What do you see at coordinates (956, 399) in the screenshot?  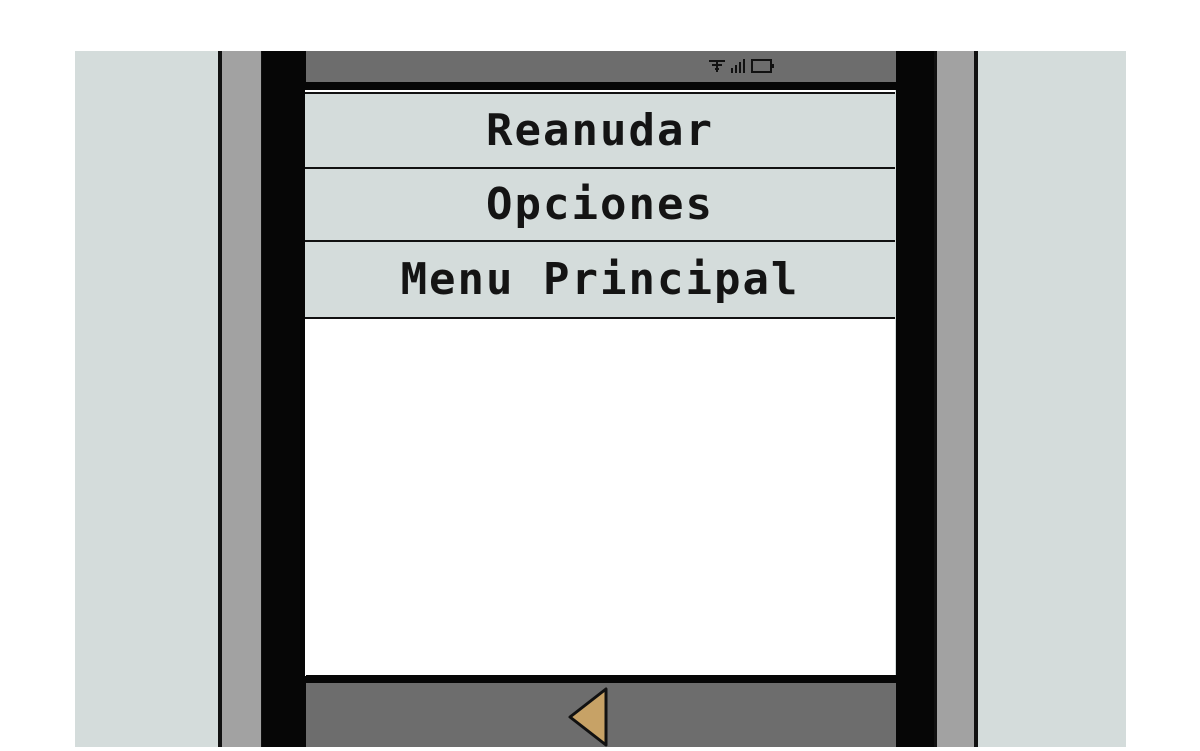 I see `bezel-right-outer` at bounding box center [956, 399].